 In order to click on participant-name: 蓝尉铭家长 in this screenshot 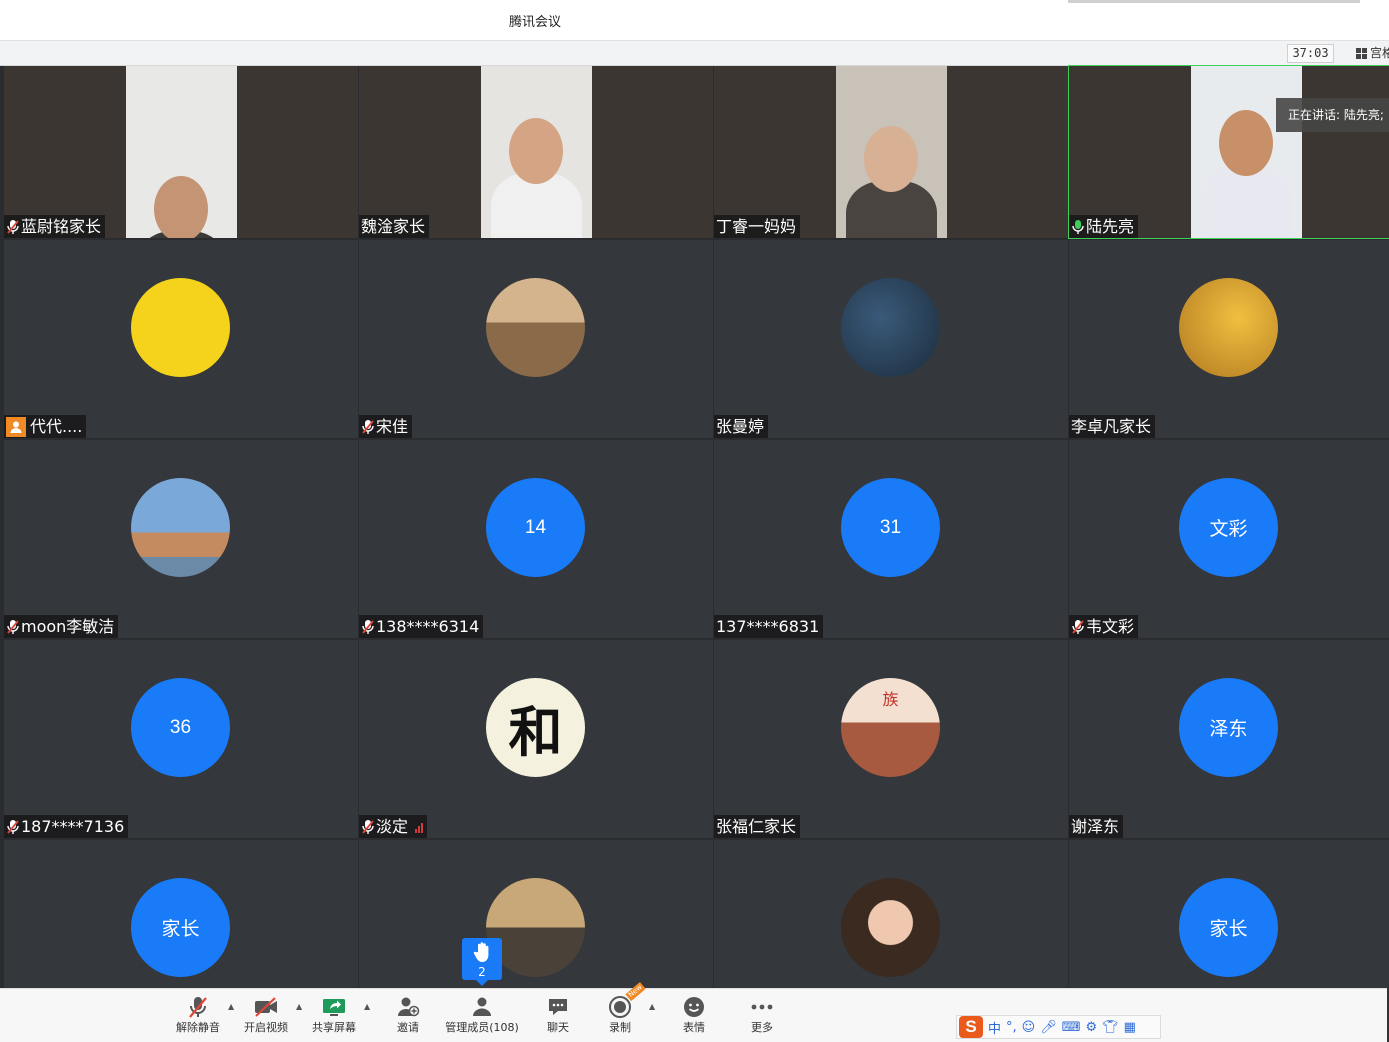, I will do `click(61, 226)`.